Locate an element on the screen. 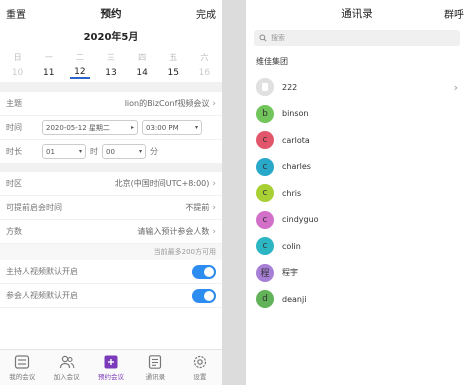 This screenshot has height=385, width=468. contact-item: c charles is located at coordinates (357, 167).